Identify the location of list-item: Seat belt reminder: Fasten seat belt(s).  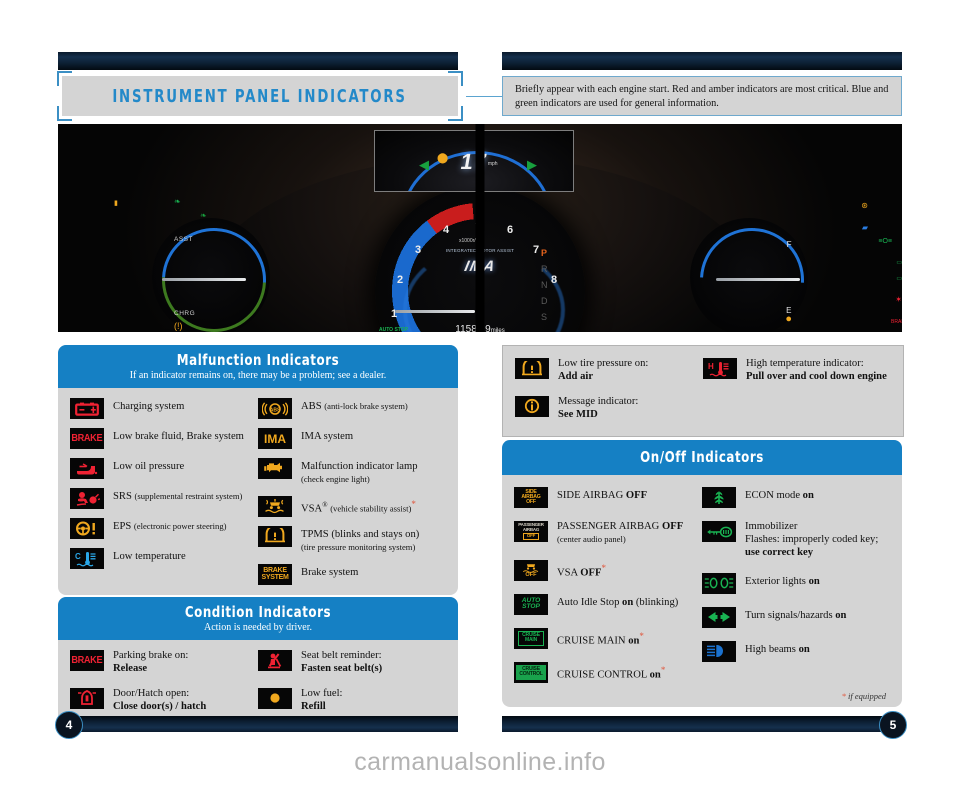
(352, 663).